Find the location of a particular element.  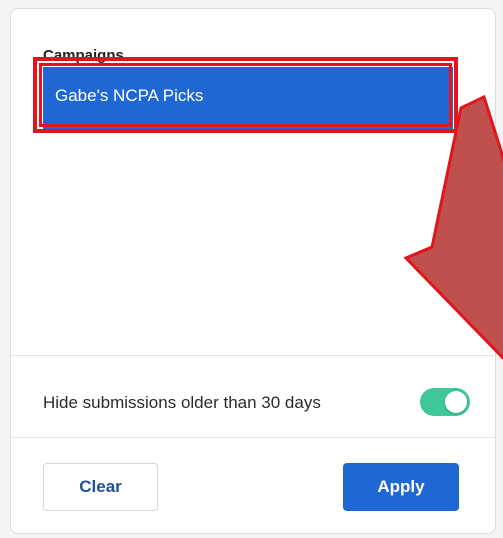

toggle-knob is located at coordinates (456, 402).